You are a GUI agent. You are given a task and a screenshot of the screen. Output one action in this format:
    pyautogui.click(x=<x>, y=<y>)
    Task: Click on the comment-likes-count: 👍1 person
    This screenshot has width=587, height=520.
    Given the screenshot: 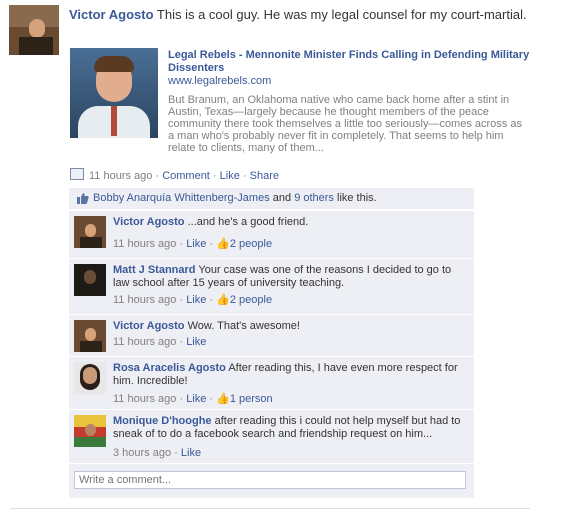 What is the action you would take?
    pyautogui.click(x=244, y=399)
    